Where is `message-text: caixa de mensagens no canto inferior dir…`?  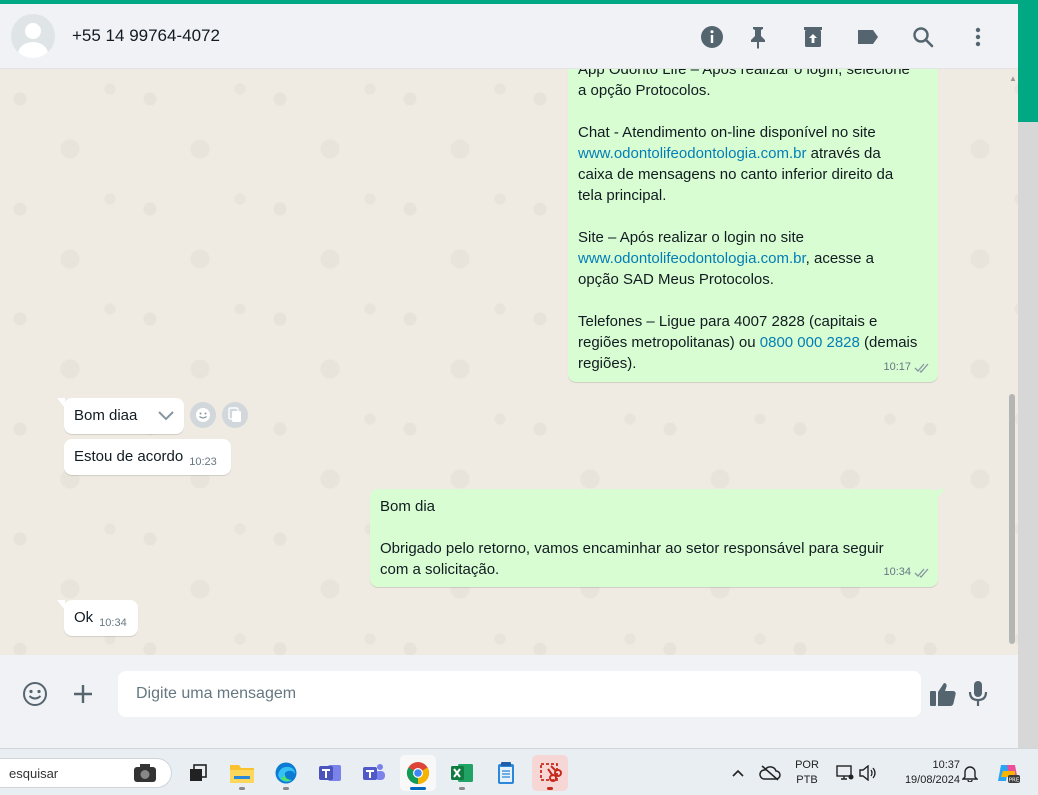
message-text: caixa de mensagens no canto inferior dir… is located at coordinates (736, 174).